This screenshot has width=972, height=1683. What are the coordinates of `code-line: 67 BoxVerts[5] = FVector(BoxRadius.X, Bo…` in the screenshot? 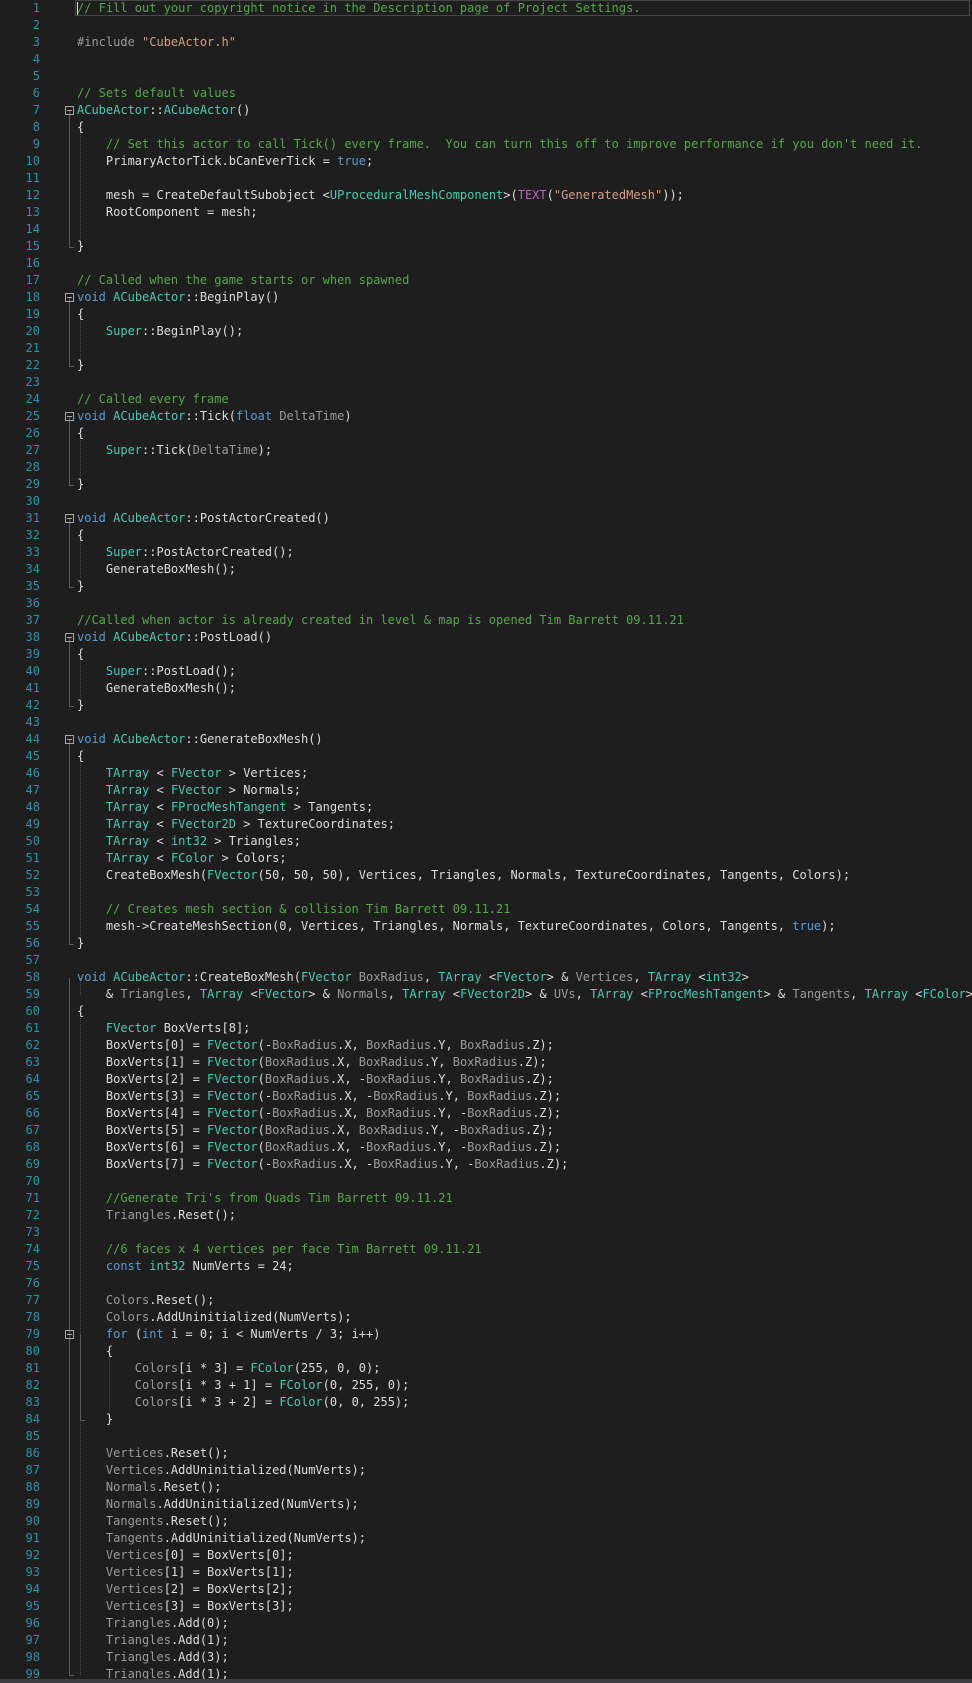 It's located at (486, 1130).